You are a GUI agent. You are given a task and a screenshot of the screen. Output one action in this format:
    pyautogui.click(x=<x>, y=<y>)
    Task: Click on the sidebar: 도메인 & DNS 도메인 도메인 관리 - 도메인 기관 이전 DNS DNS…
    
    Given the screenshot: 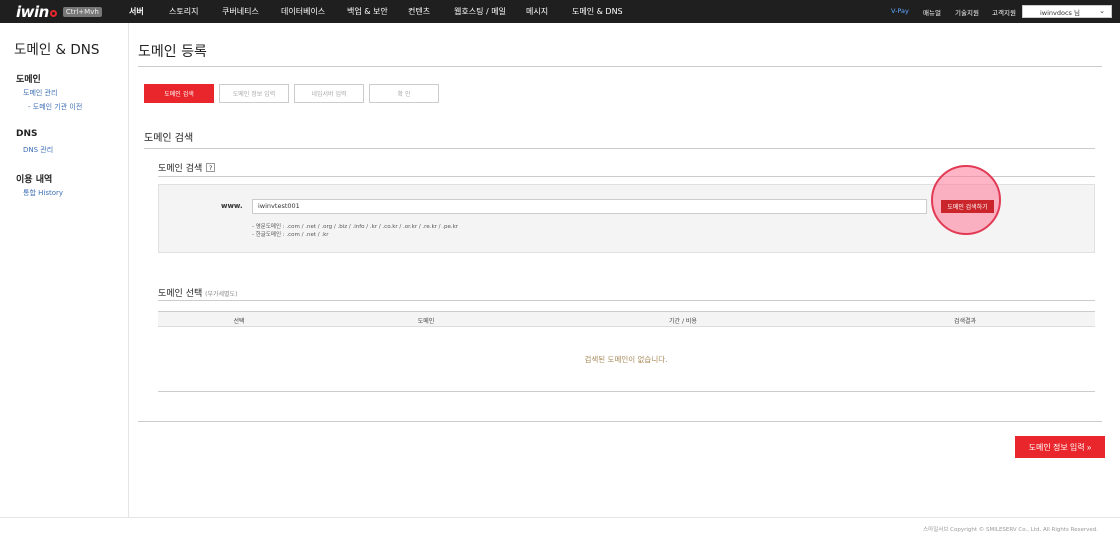 What is the action you would take?
    pyautogui.click(x=64, y=270)
    